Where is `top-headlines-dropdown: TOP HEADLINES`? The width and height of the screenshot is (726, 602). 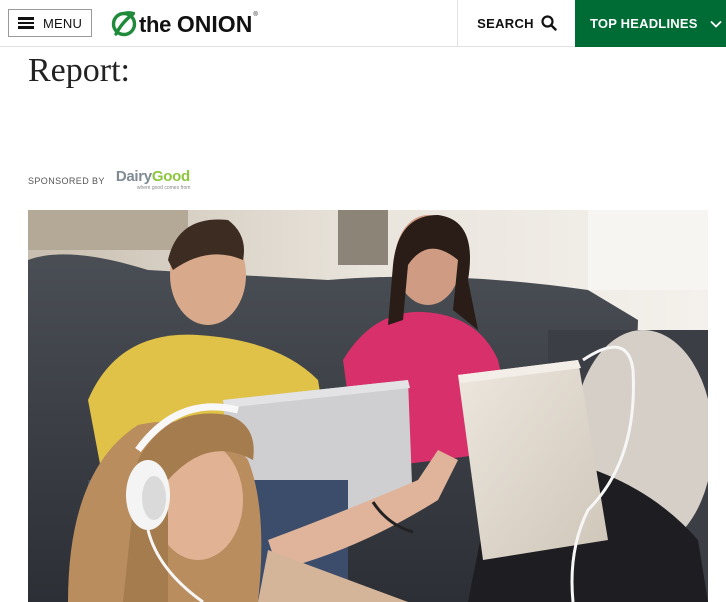
top-headlines-dropdown: TOP HEADLINES is located at coordinates (650, 23).